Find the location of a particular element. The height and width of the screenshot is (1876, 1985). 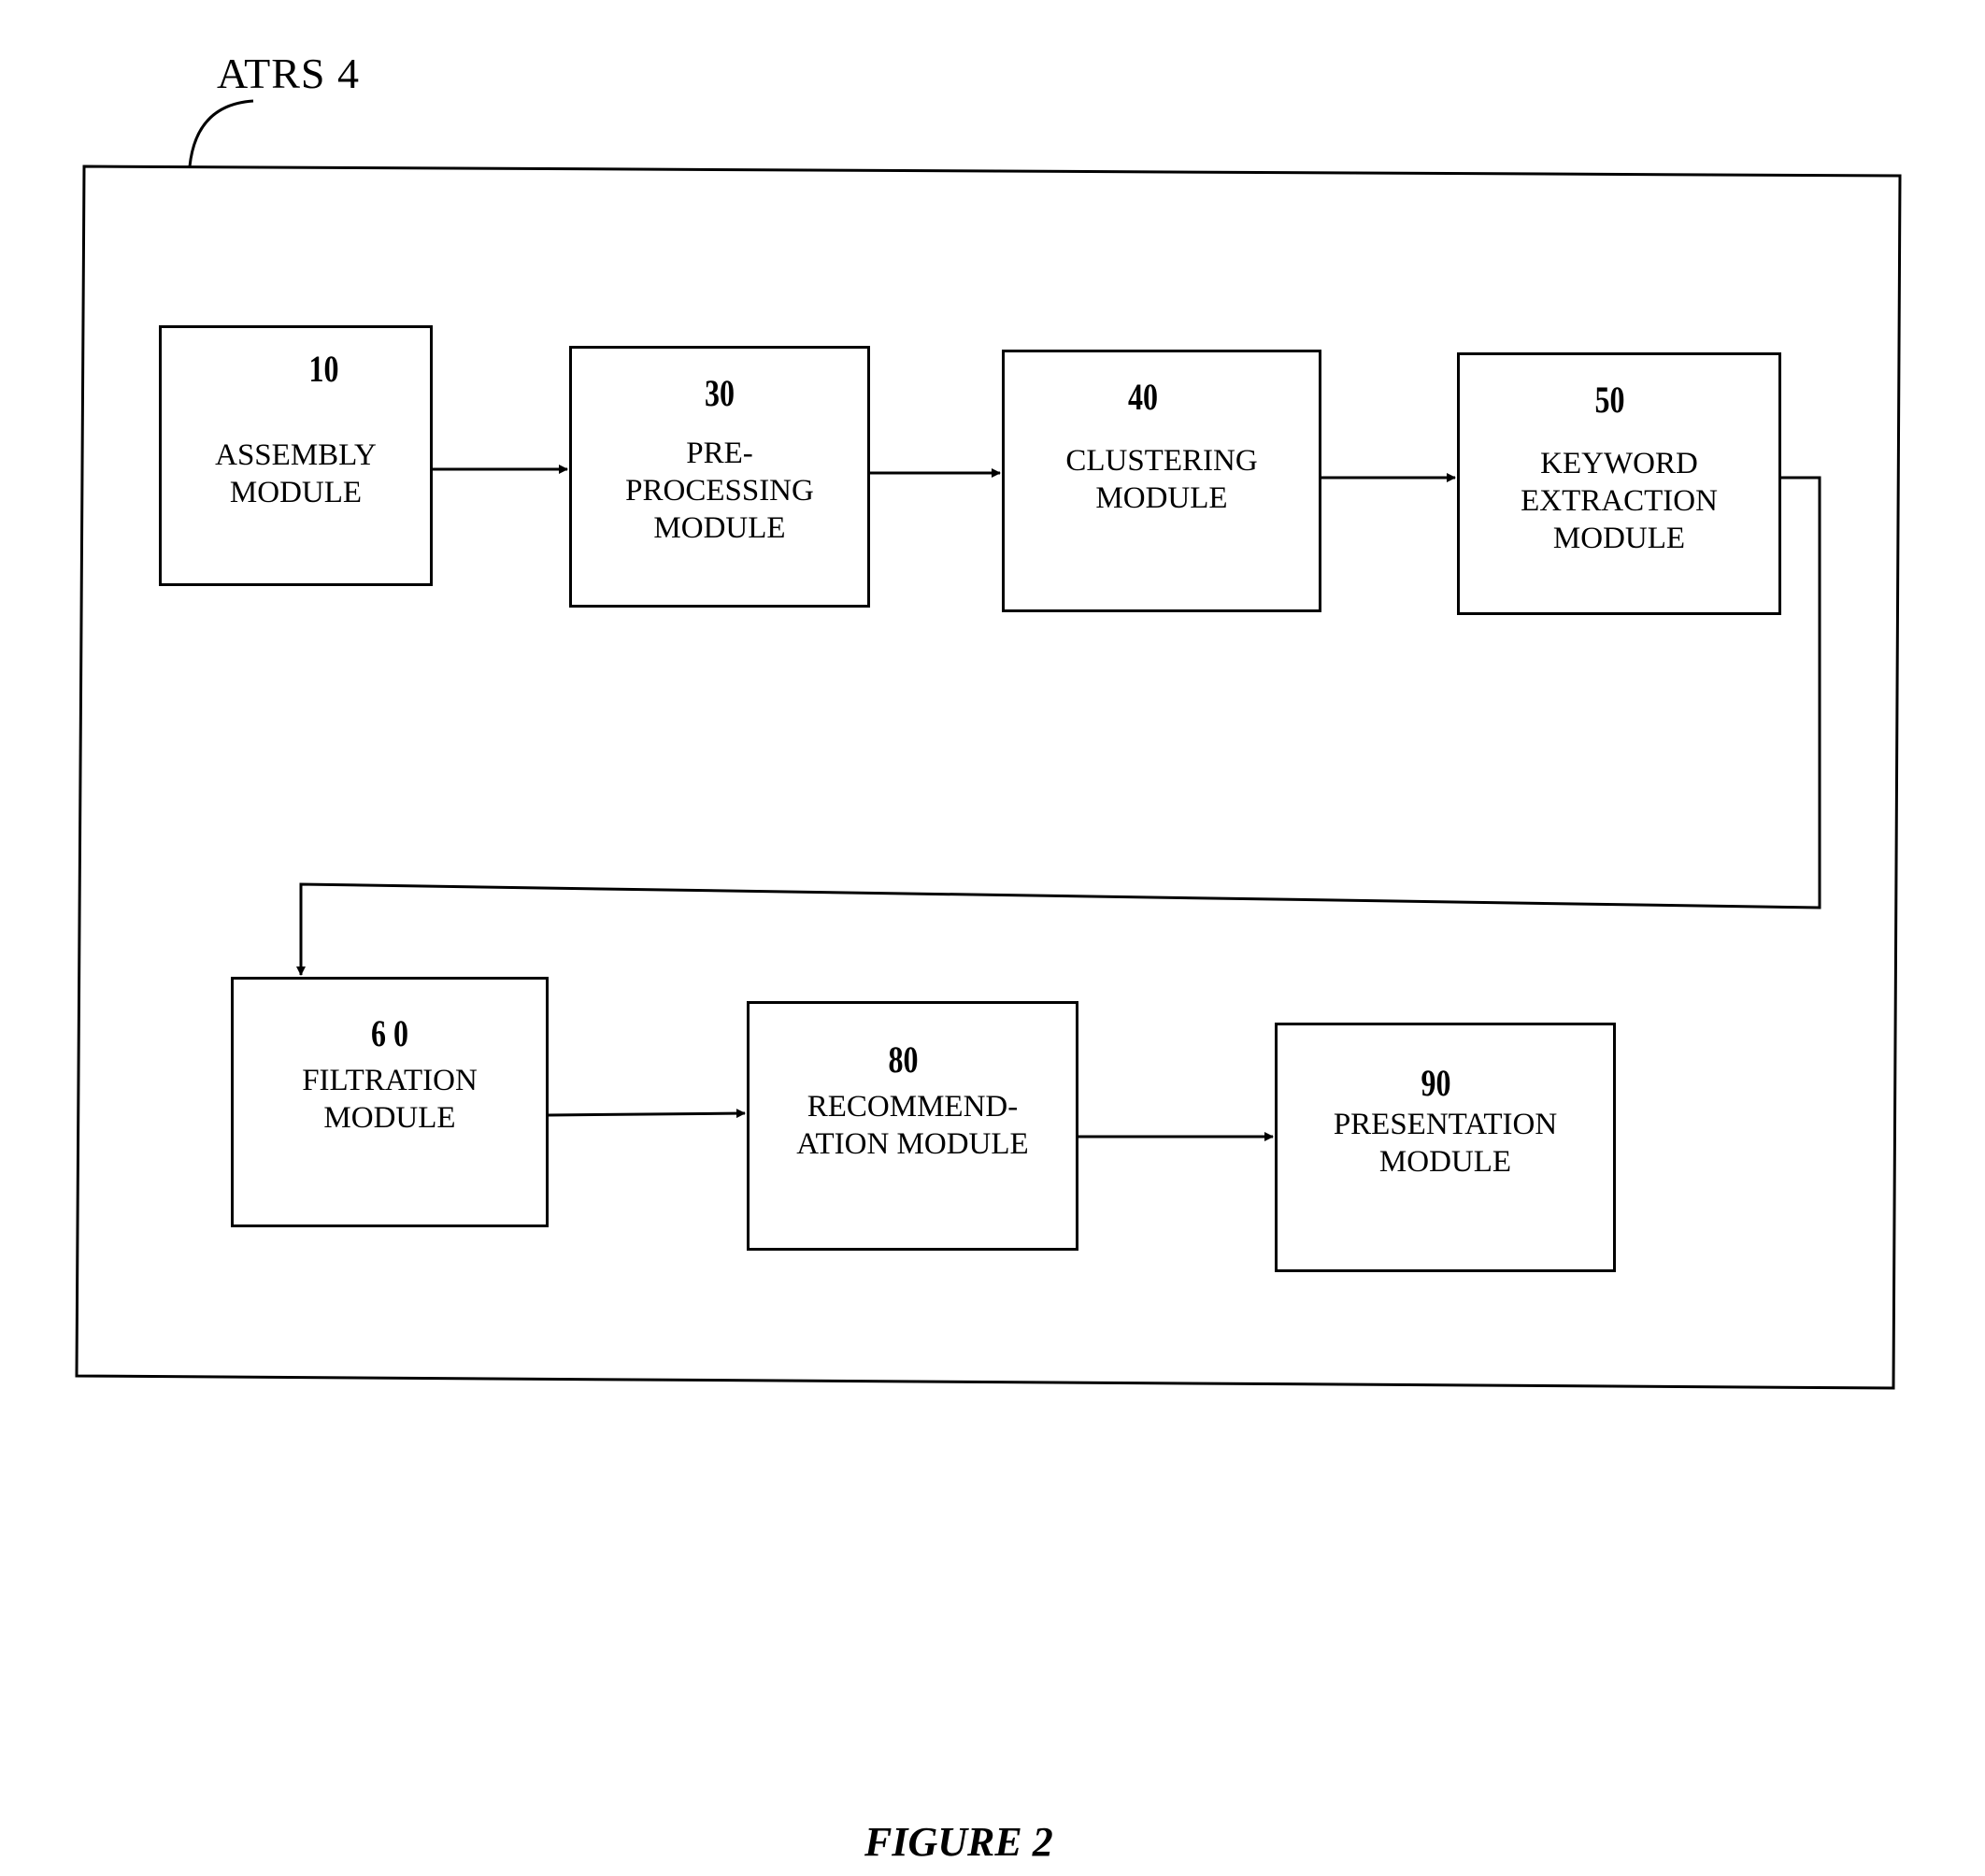

atrs-leader-line is located at coordinates (221, 133).